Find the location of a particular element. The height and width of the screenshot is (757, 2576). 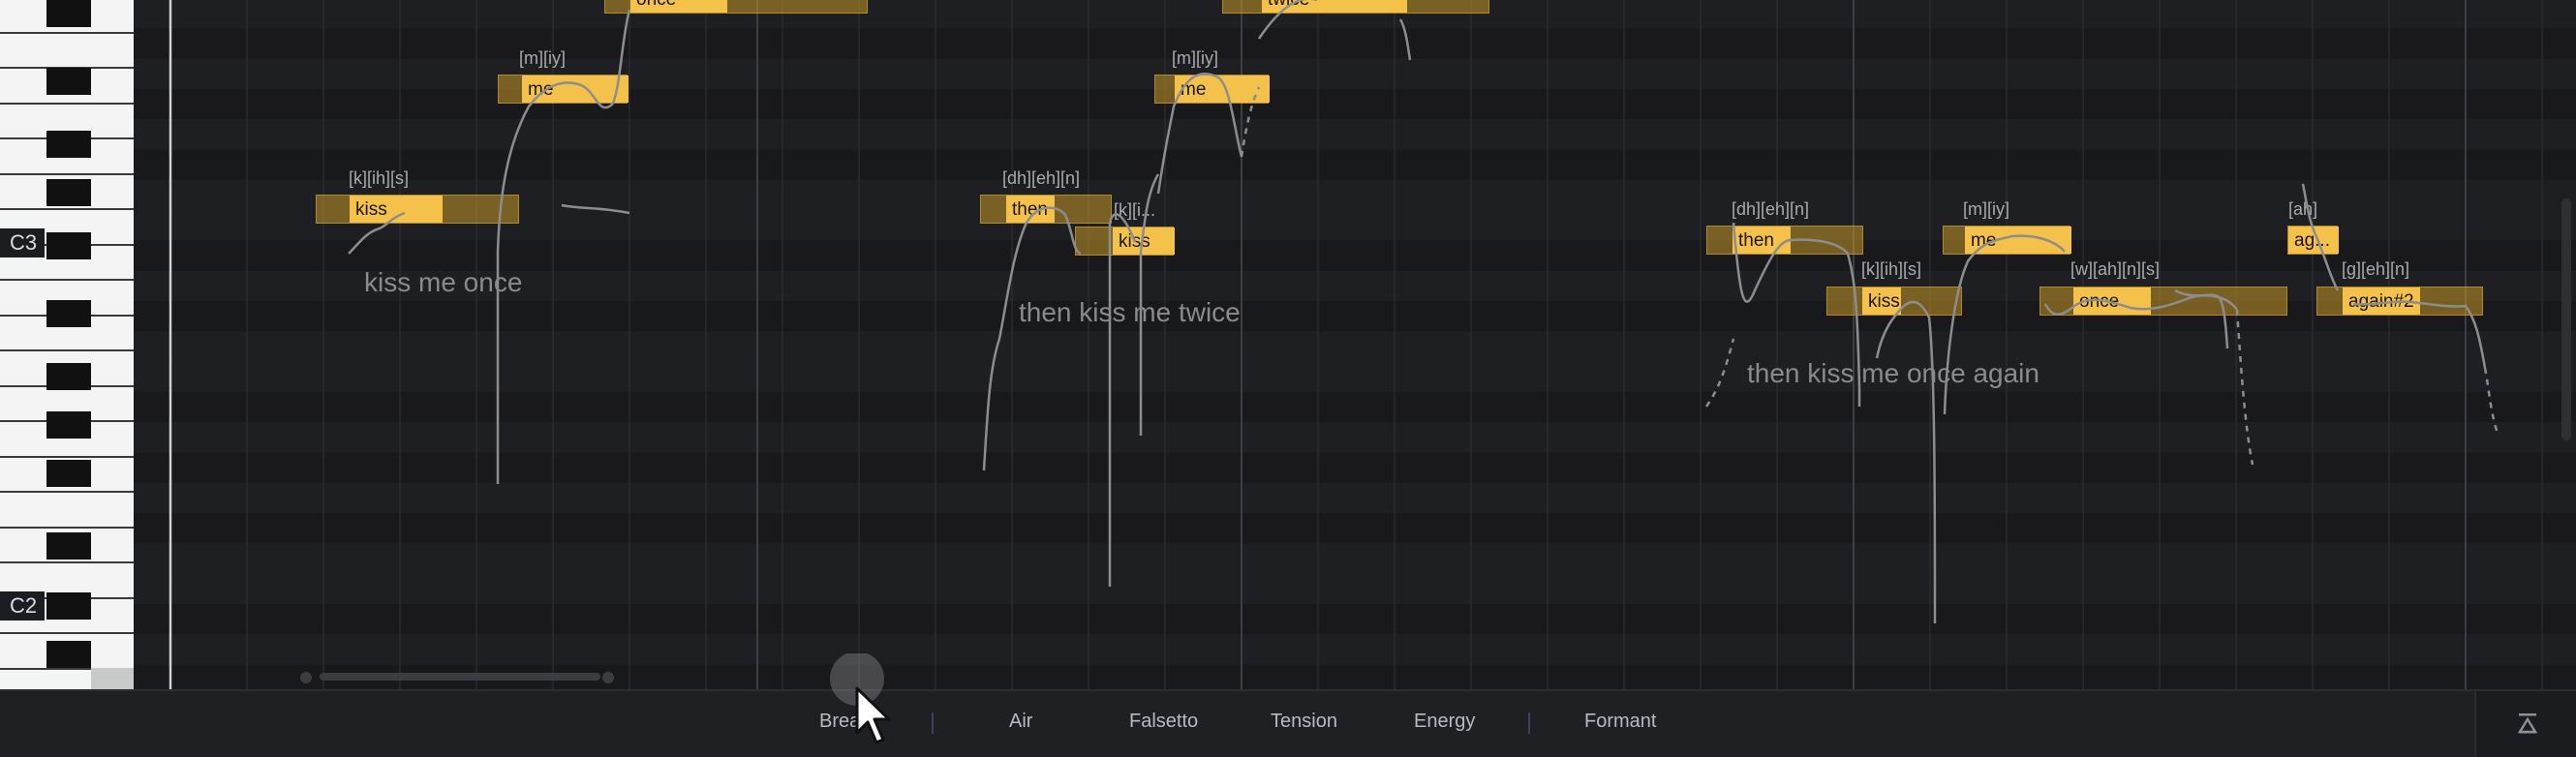

octave-label: C3 is located at coordinates (22, 242).